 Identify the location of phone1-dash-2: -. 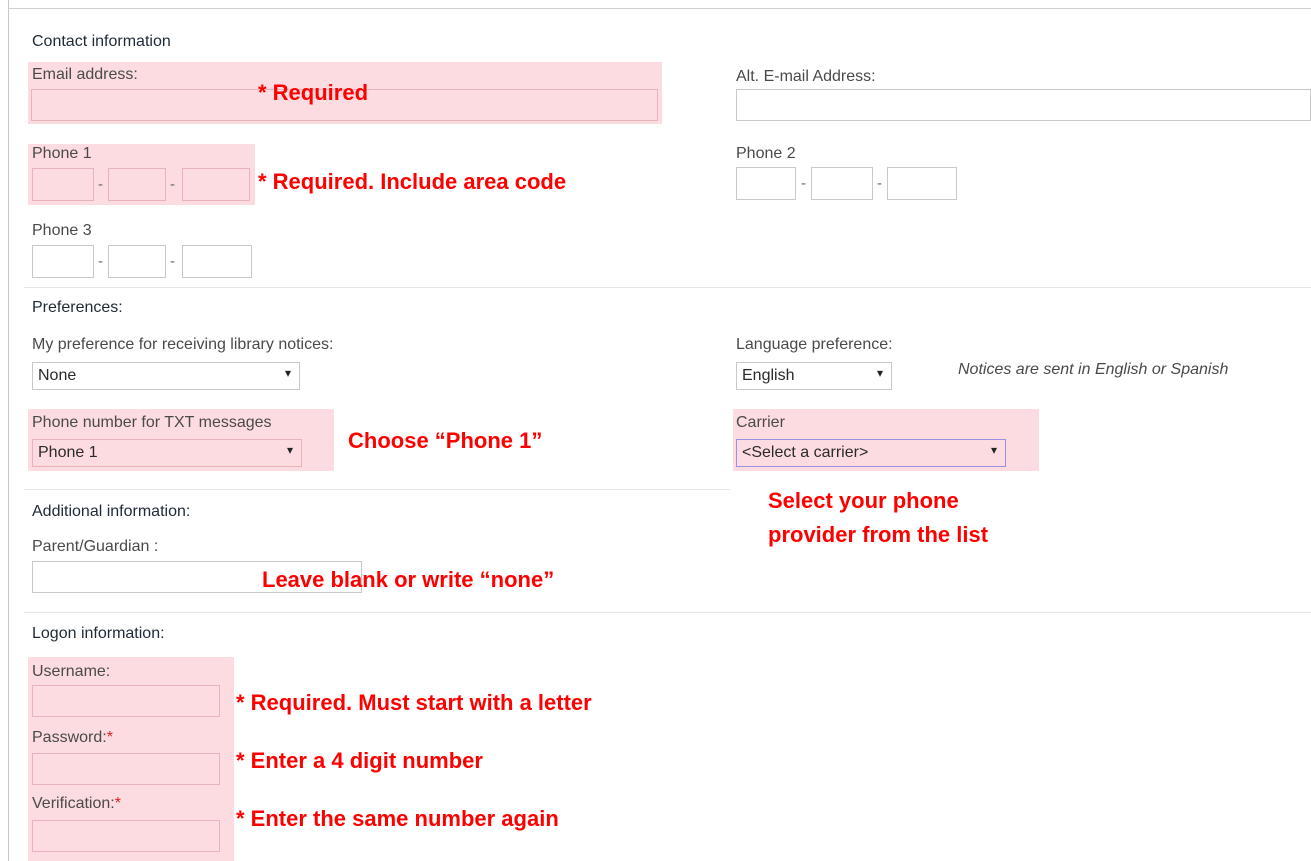
(172, 184).